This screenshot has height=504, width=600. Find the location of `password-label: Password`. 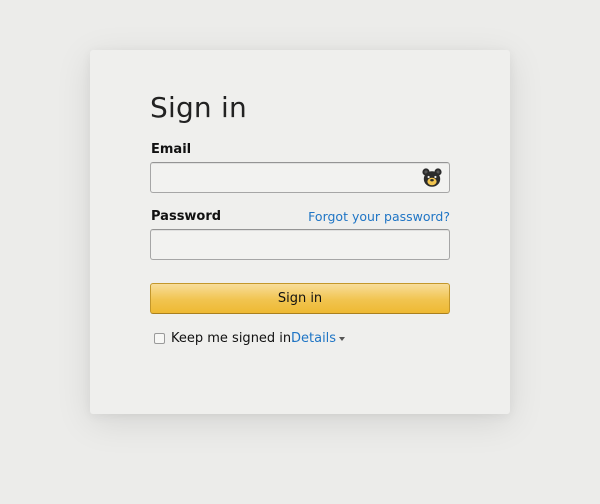

password-label: Password is located at coordinates (186, 216).